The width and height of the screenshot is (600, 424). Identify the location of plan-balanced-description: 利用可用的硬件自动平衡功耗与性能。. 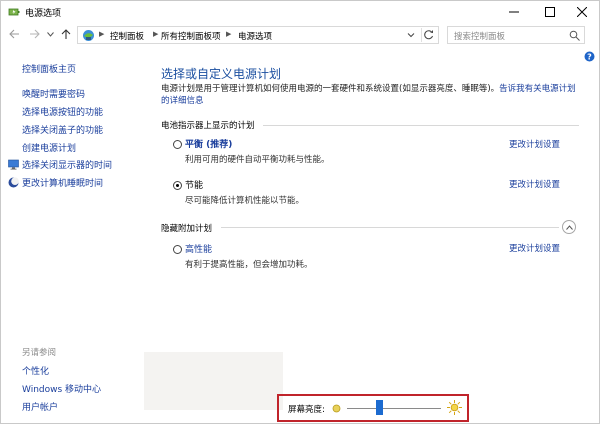
(257, 160).